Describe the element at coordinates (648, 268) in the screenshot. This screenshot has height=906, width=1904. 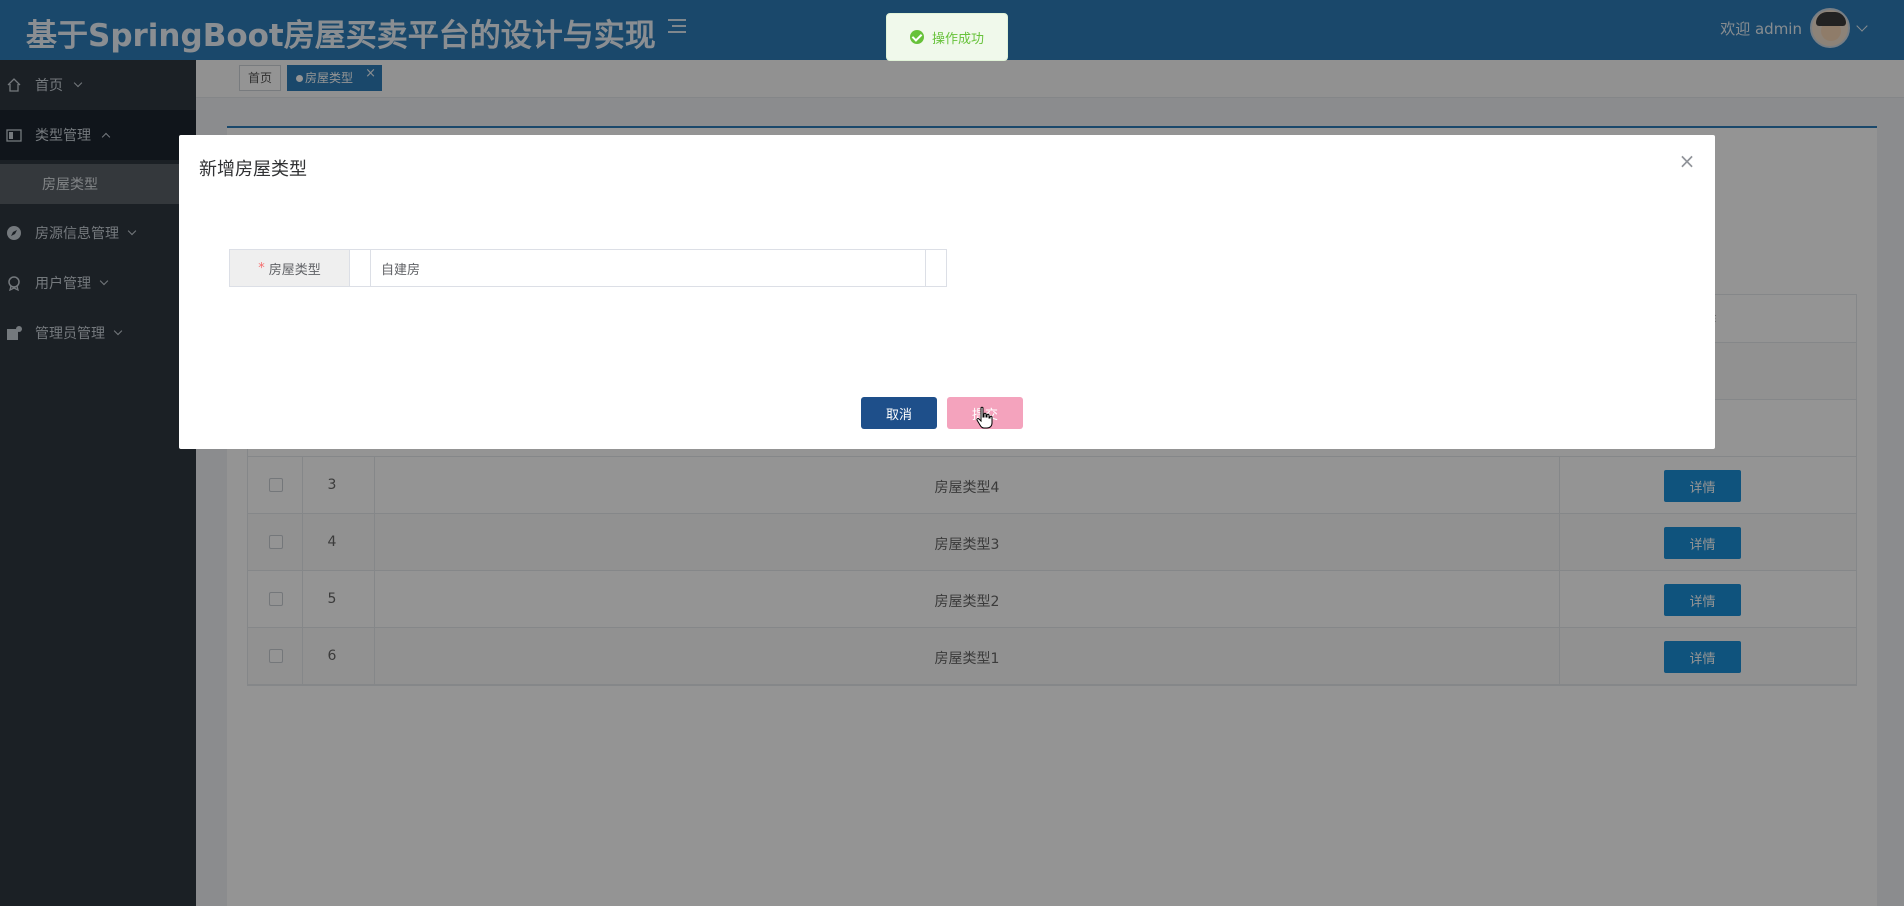
I see `house-type-input` at that location.